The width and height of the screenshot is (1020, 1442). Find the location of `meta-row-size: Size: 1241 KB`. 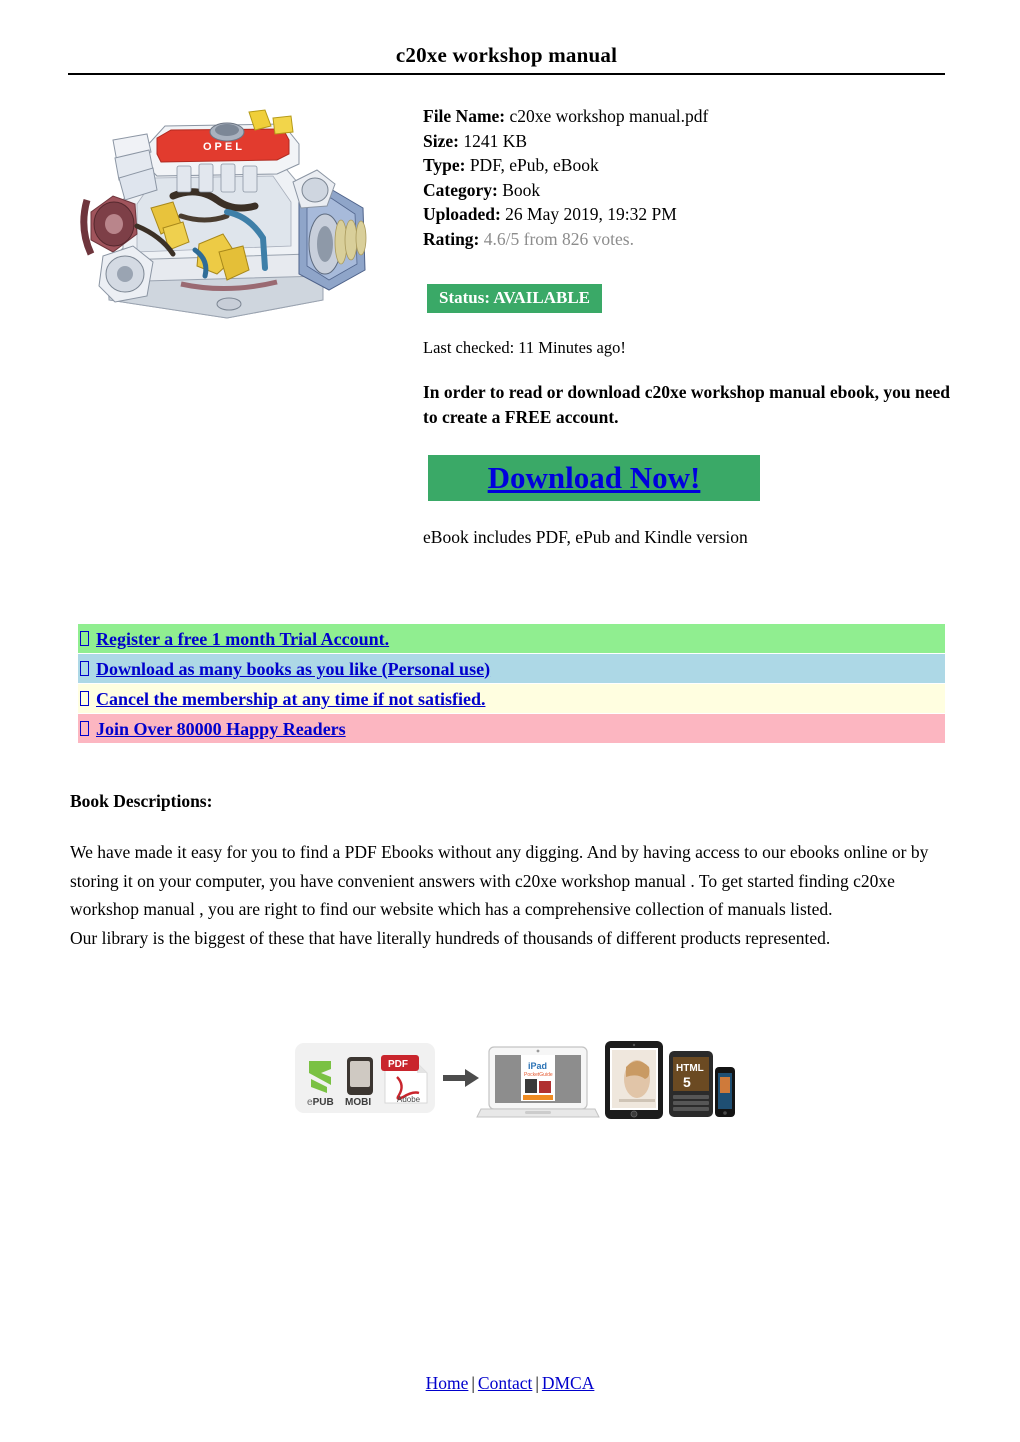

meta-row-size: Size: 1241 KB is located at coordinates (693, 141).